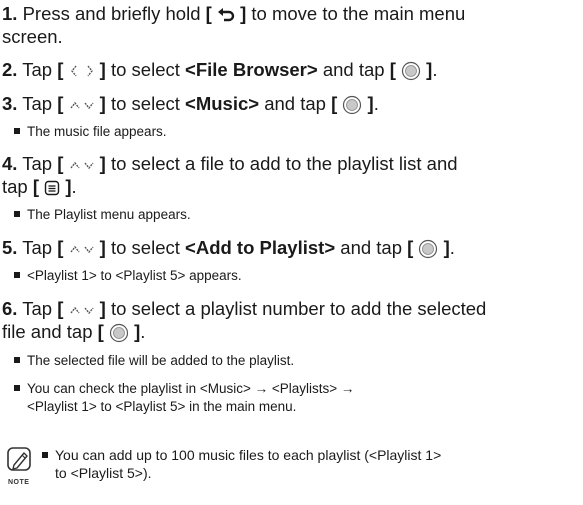  I want to click on note-text: The Playlist menu appears., so click(109, 214).